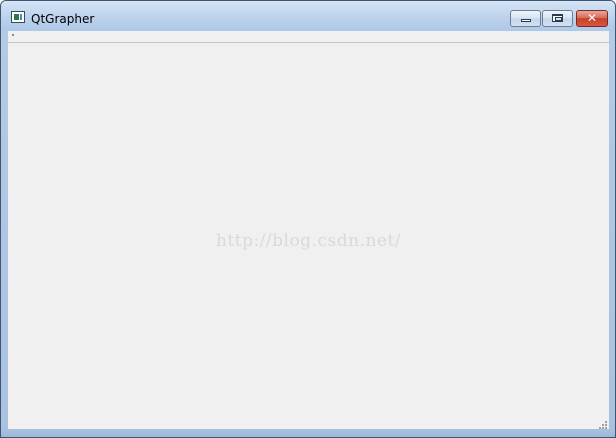 This screenshot has width=616, height=438. I want to click on window-title: QtGrapher, so click(63, 19).